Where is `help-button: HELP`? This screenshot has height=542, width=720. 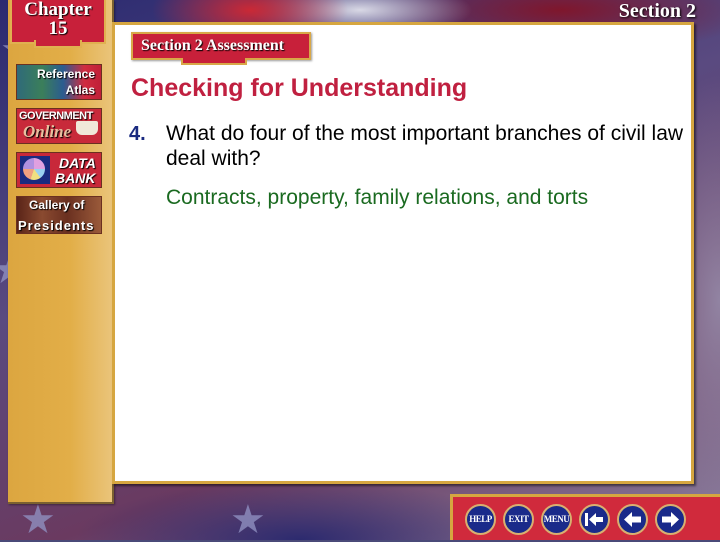 help-button: HELP is located at coordinates (480, 519).